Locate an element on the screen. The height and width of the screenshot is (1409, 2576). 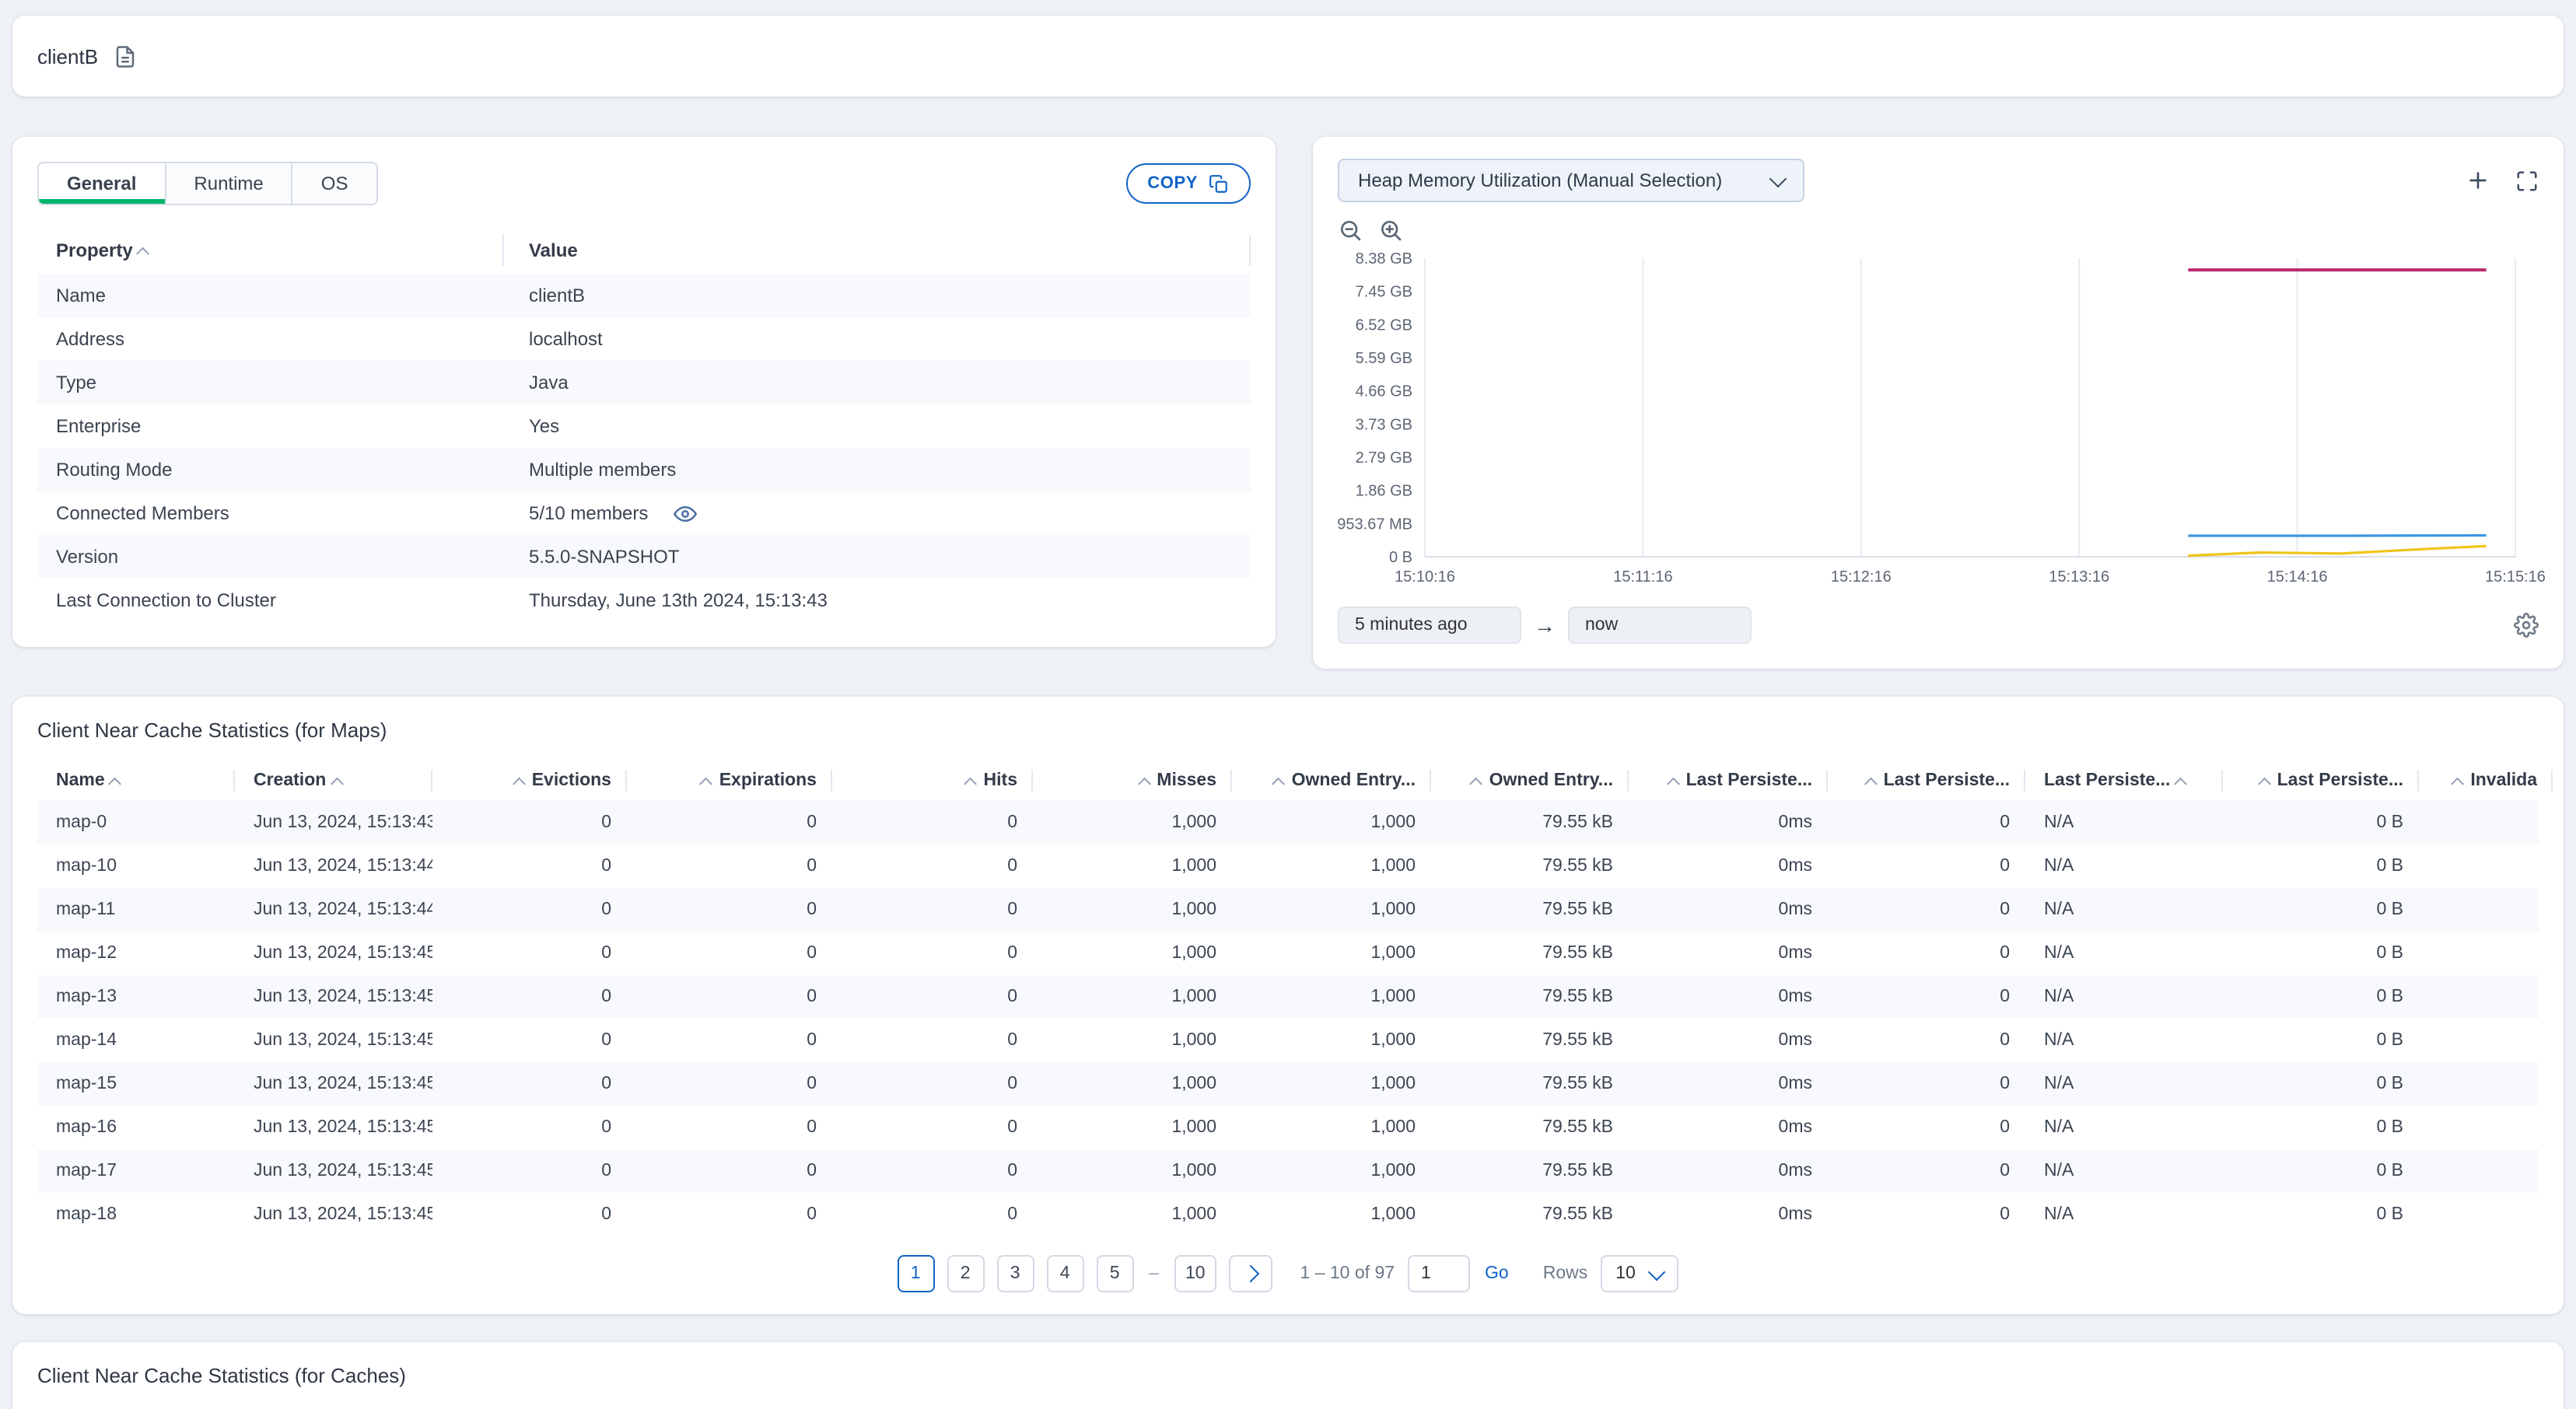
column-header-label: Expirations is located at coordinates (768, 780).